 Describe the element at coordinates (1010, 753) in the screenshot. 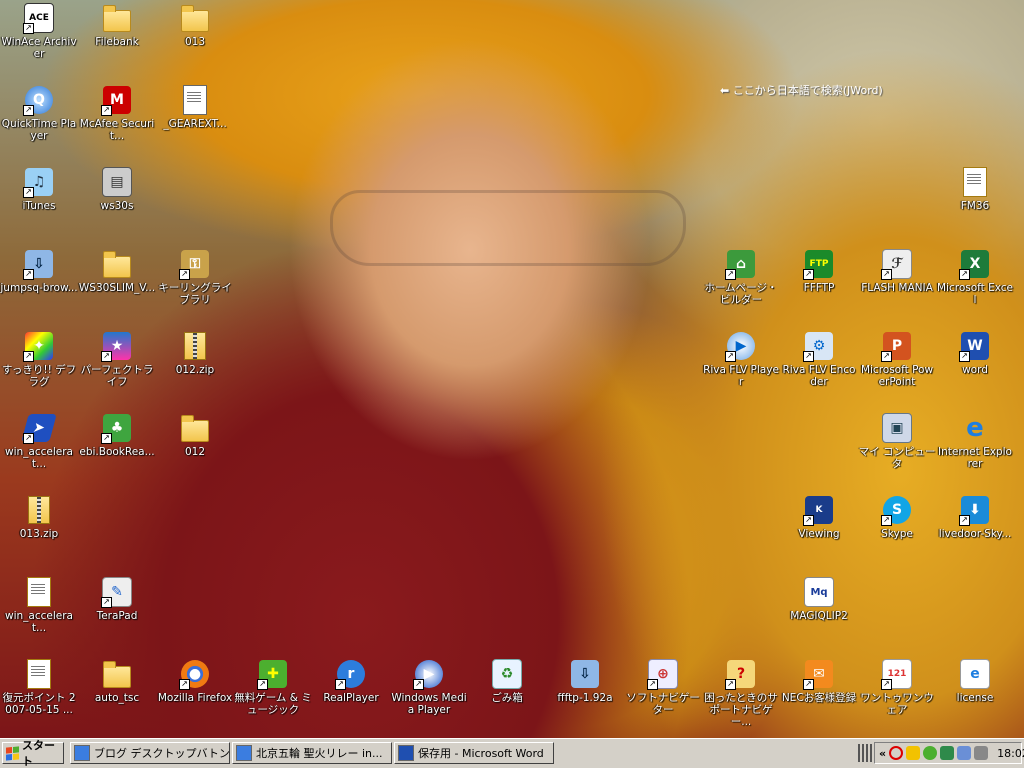

I see `clock: 18:02` at that location.